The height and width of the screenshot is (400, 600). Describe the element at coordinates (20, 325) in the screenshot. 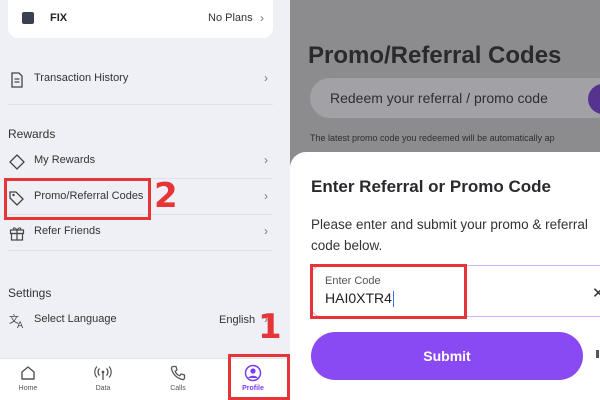

I see `svg-text: A` at that location.